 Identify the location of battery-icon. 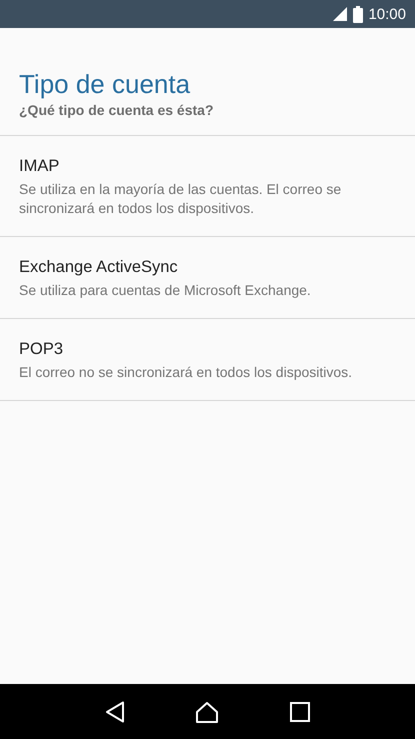
(358, 14).